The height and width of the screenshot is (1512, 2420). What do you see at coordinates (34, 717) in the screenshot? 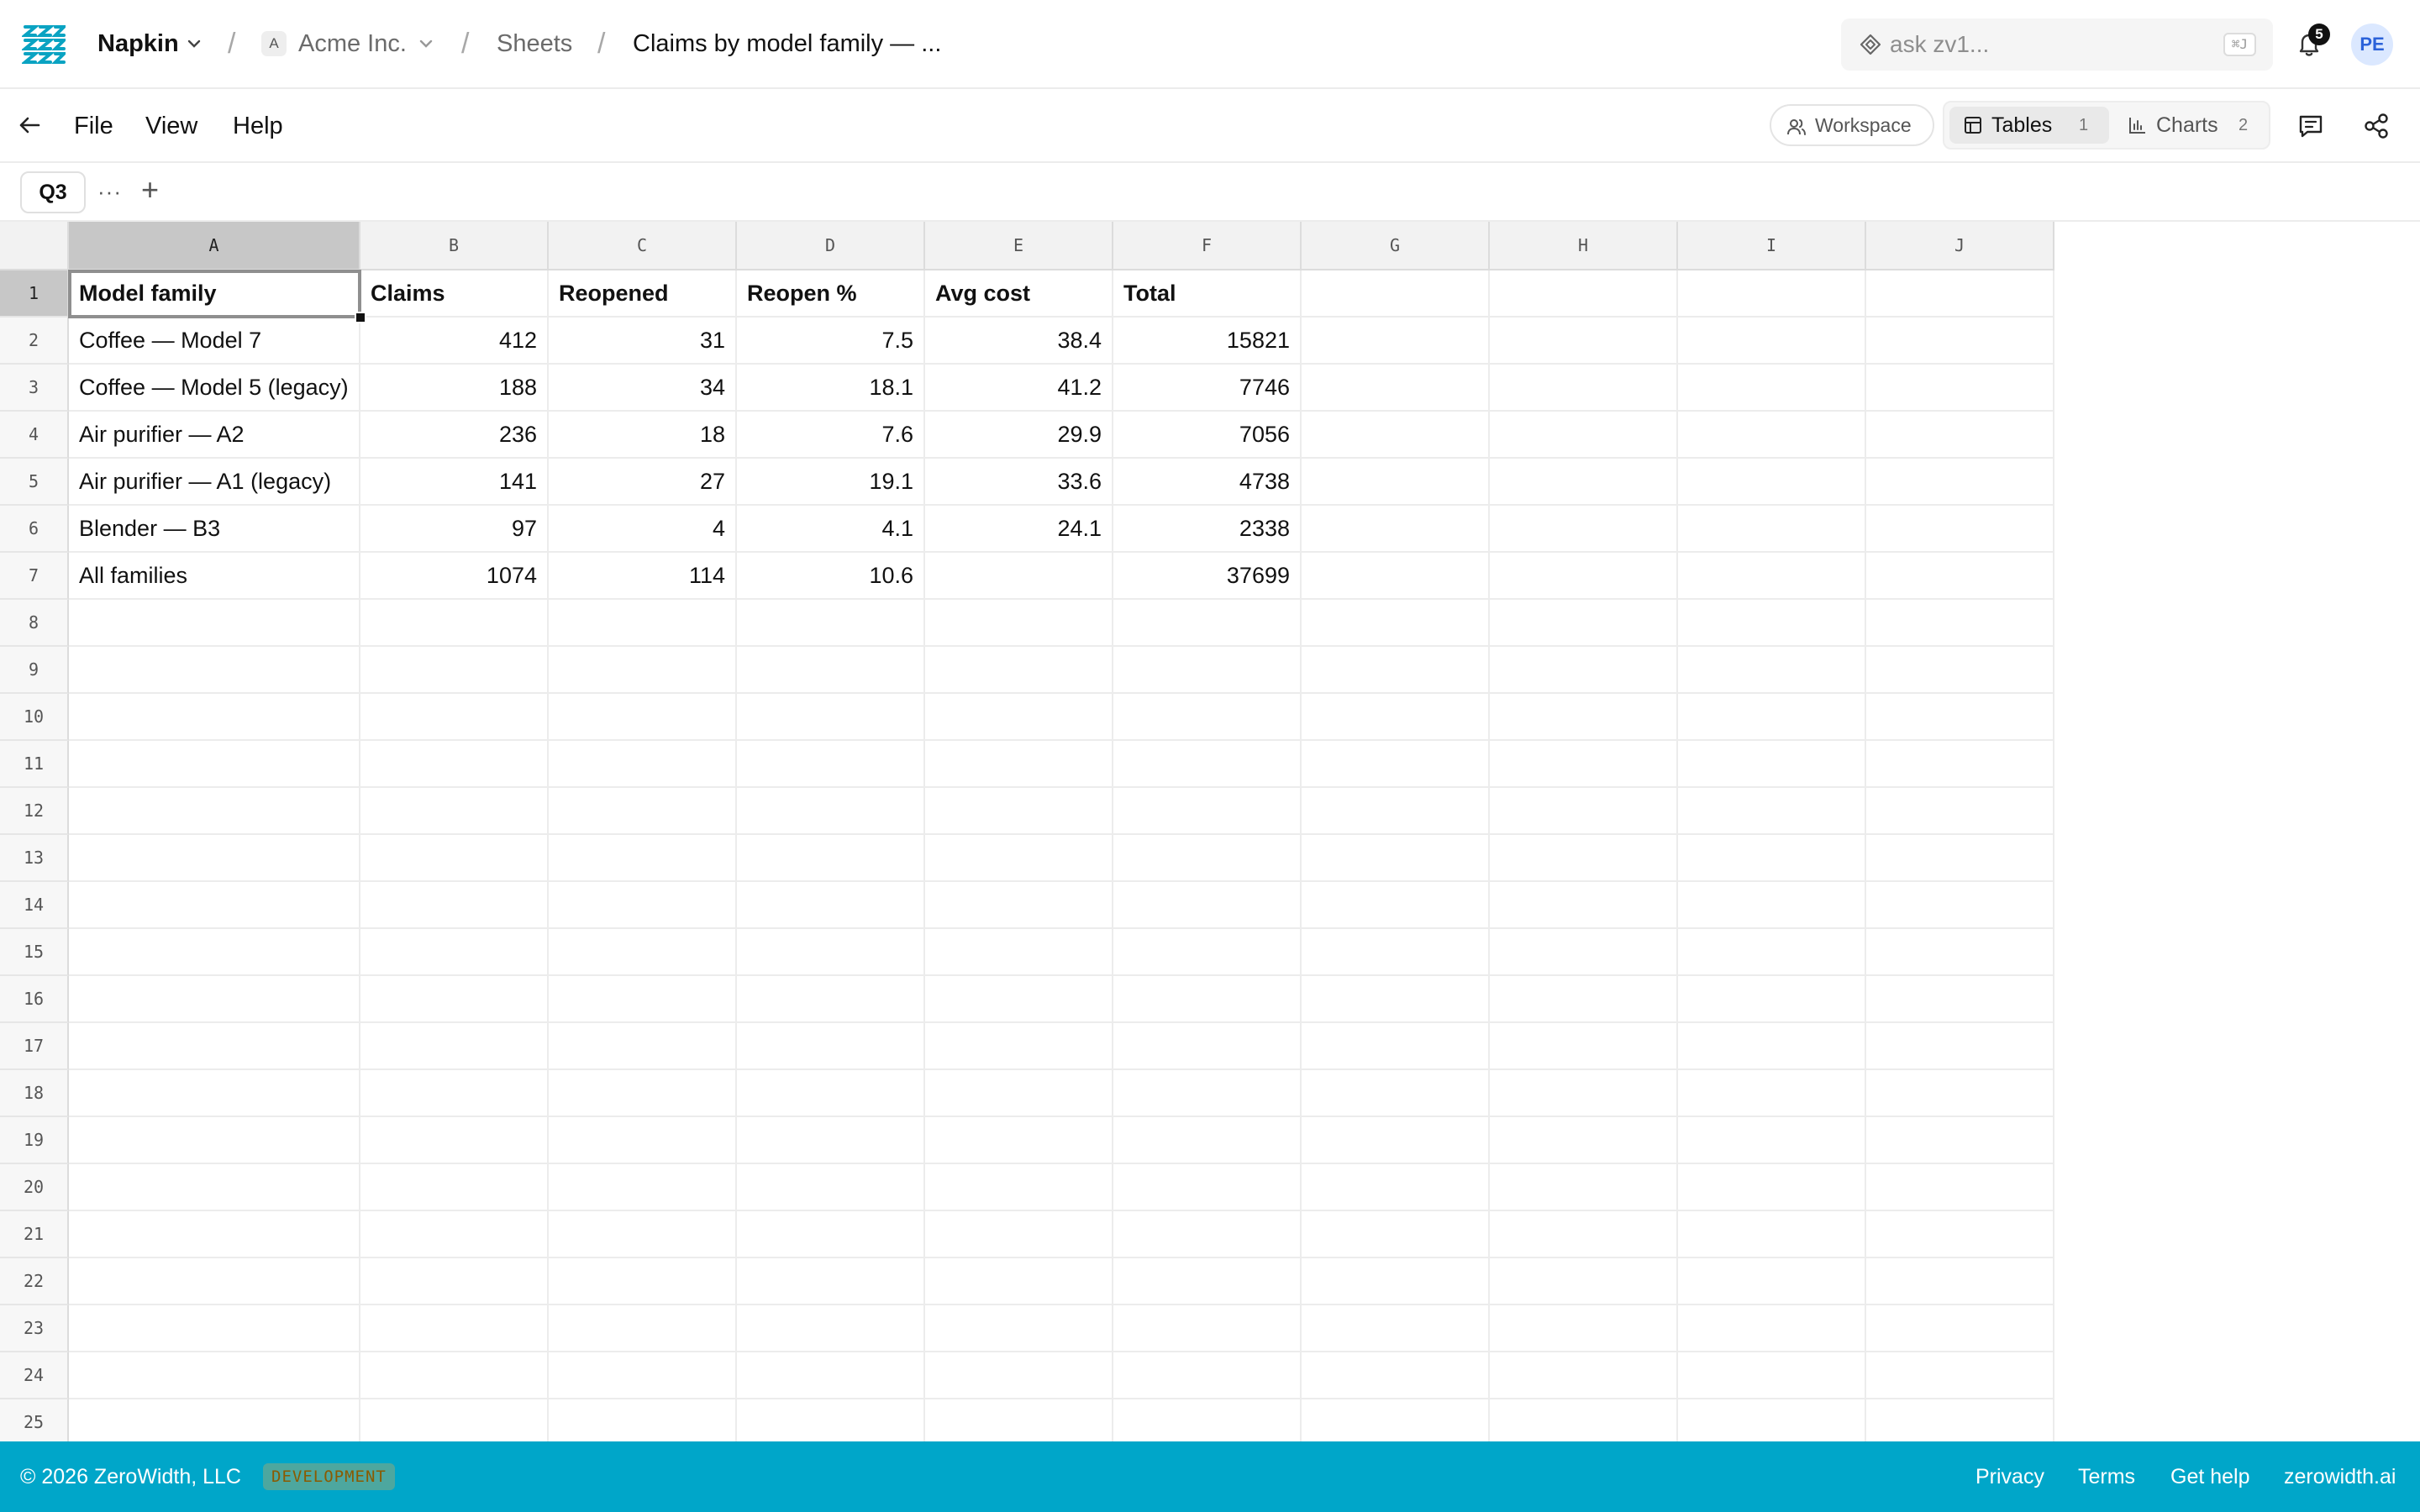
I see `row-header: 10` at bounding box center [34, 717].